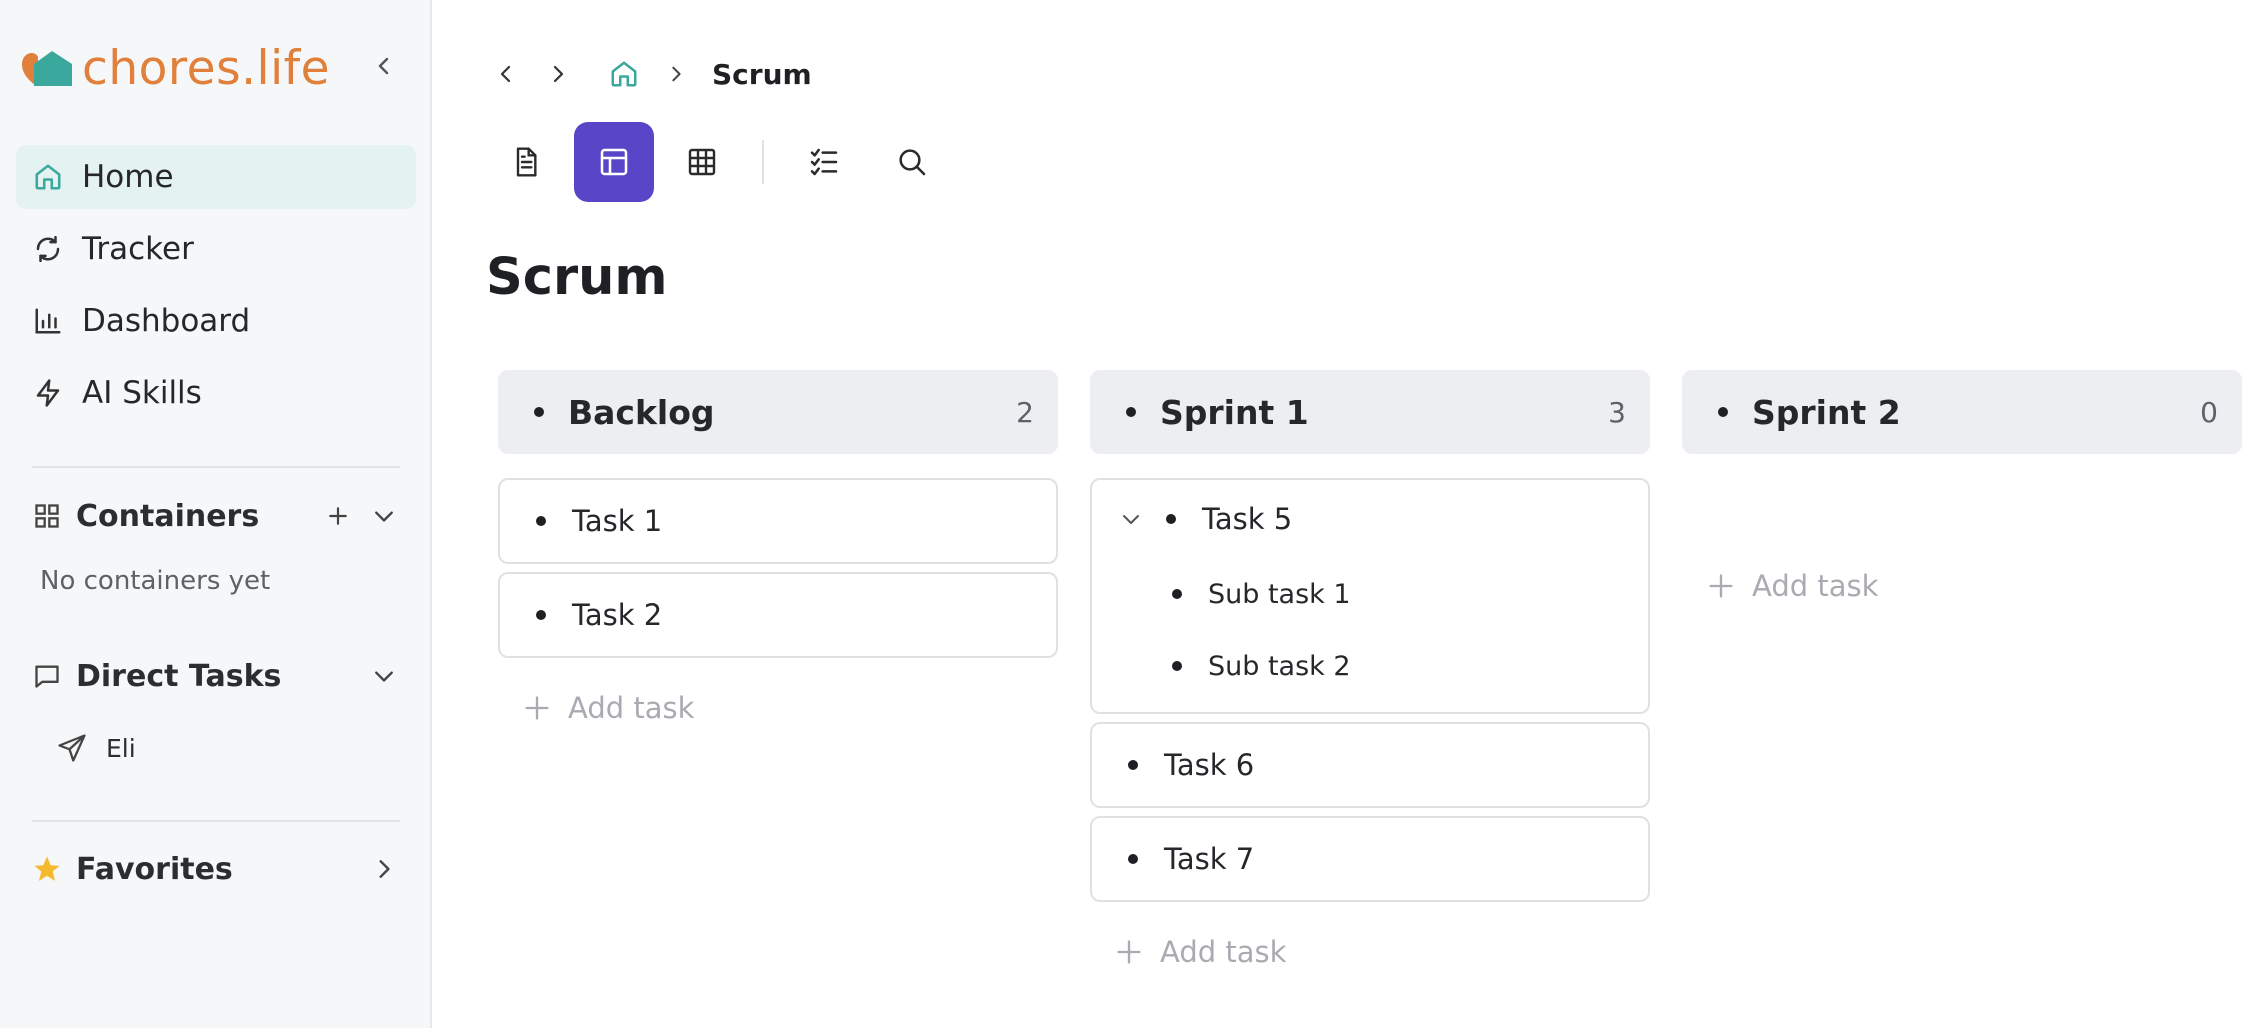 The height and width of the screenshot is (1028, 2262). Describe the element at coordinates (617, 521) in the screenshot. I see `task-title: Task 1` at that location.